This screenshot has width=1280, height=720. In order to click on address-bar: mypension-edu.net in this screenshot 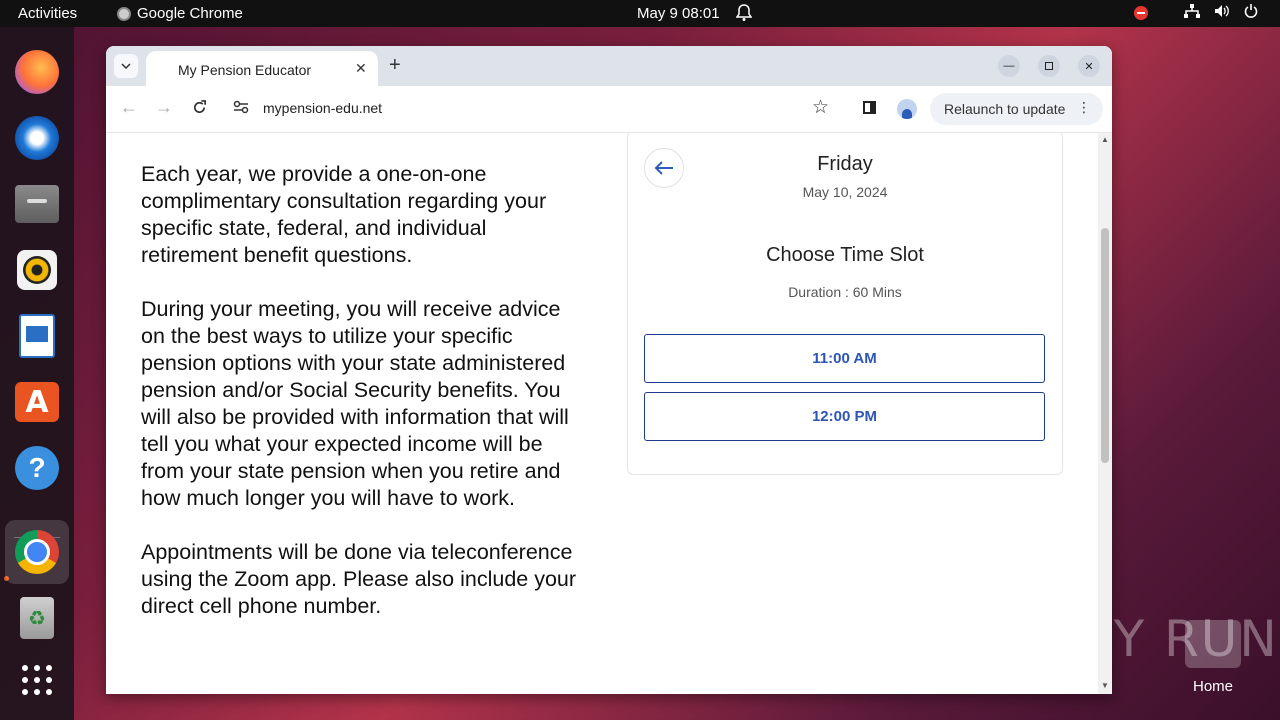, I will do `click(322, 108)`.